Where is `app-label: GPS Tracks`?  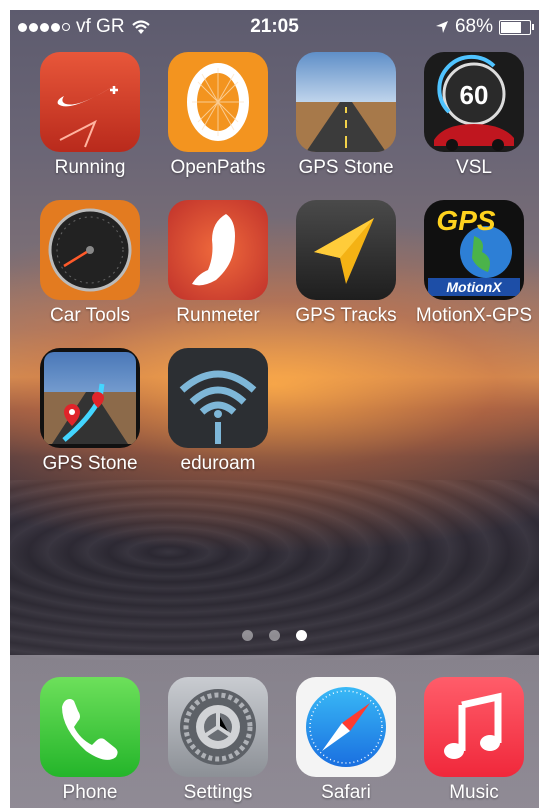
app-label: GPS Tracks is located at coordinates (346, 315).